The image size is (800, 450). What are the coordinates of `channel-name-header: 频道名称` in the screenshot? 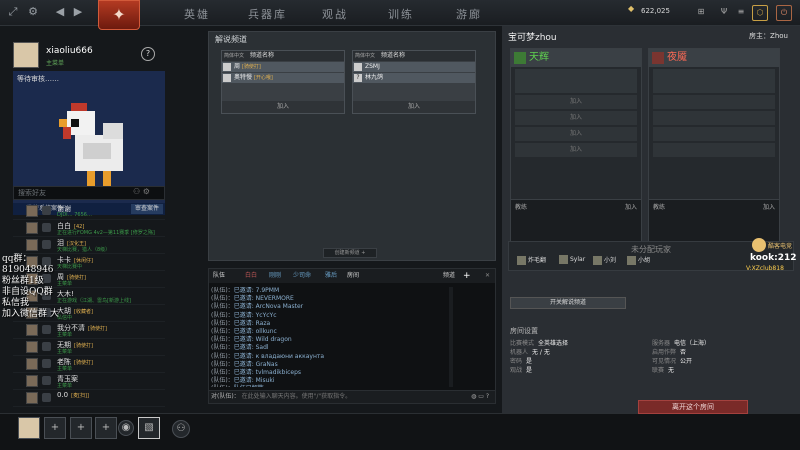 It's located at (393, 55).